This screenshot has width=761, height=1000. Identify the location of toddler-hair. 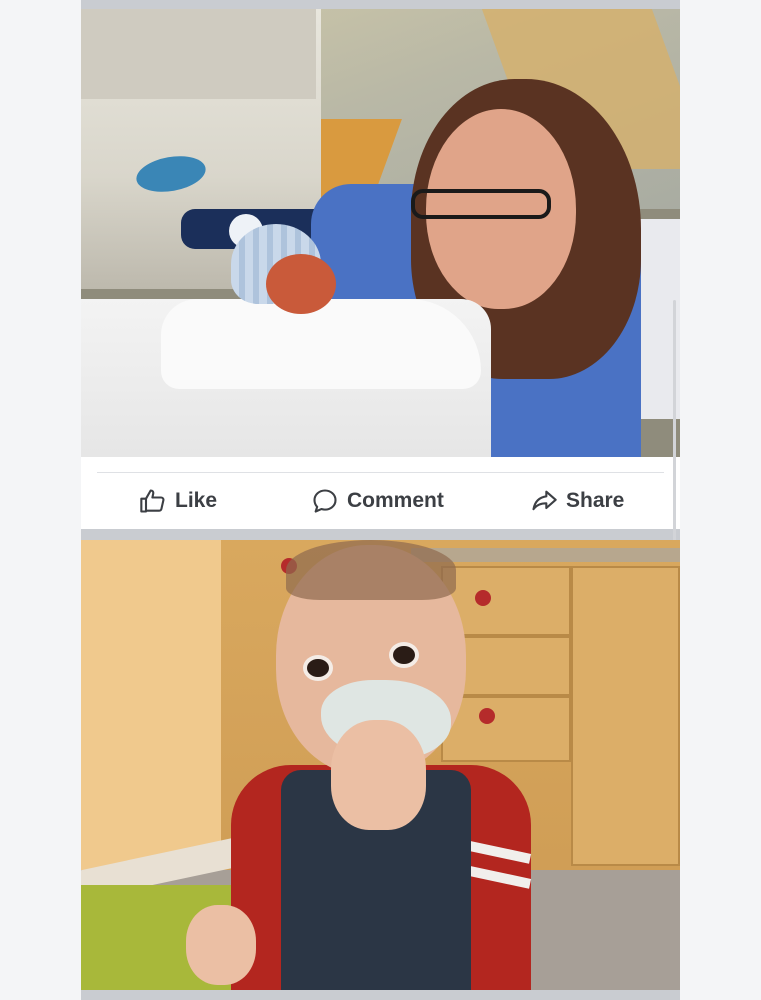
(371, 570).